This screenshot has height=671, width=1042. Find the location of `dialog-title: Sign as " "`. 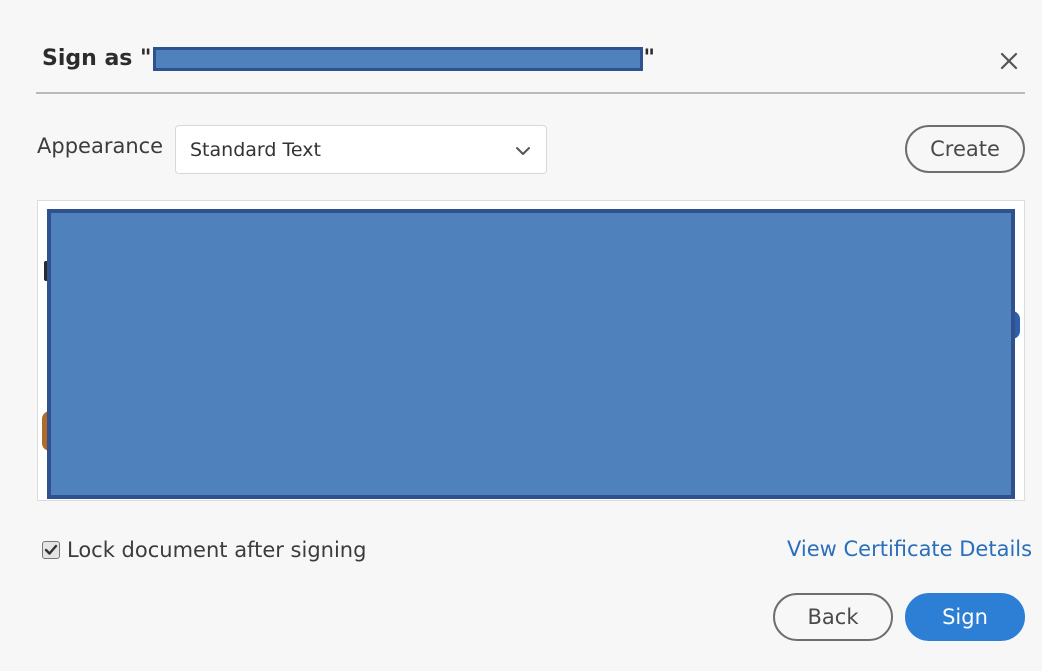

dialog-title: Sign as " " is located at coordinates (348, 58).